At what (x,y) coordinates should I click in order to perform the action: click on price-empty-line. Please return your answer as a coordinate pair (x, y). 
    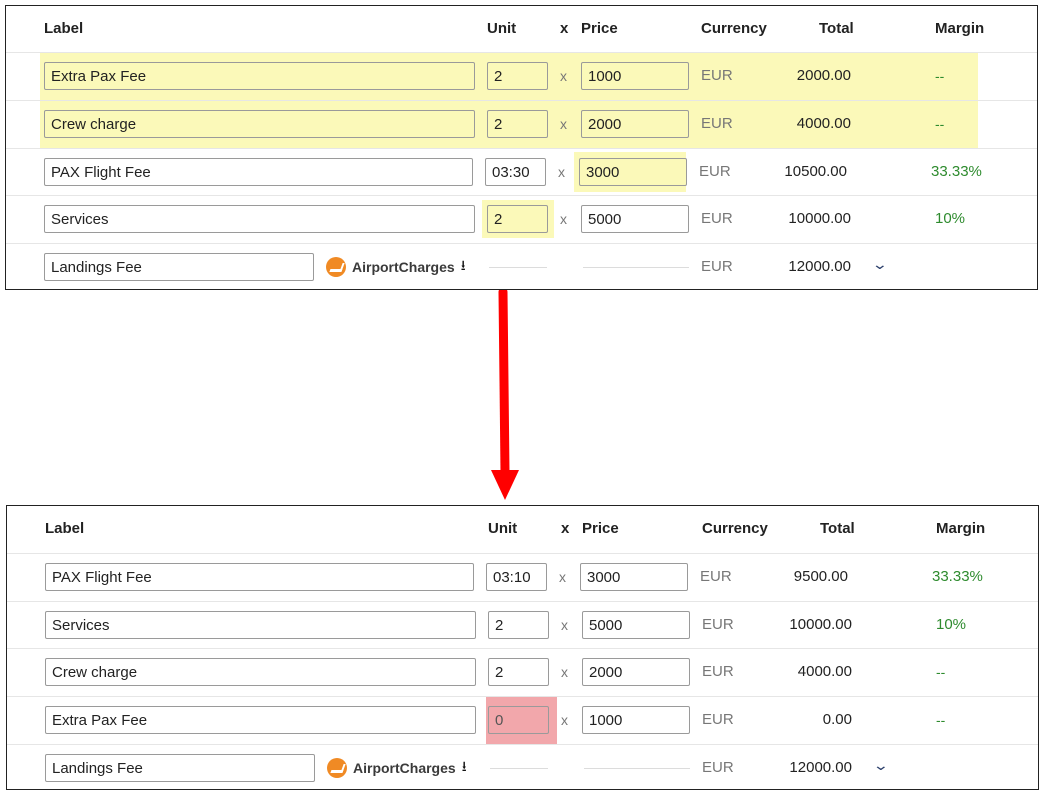
    Looking at the image, I should click on (637, 768).